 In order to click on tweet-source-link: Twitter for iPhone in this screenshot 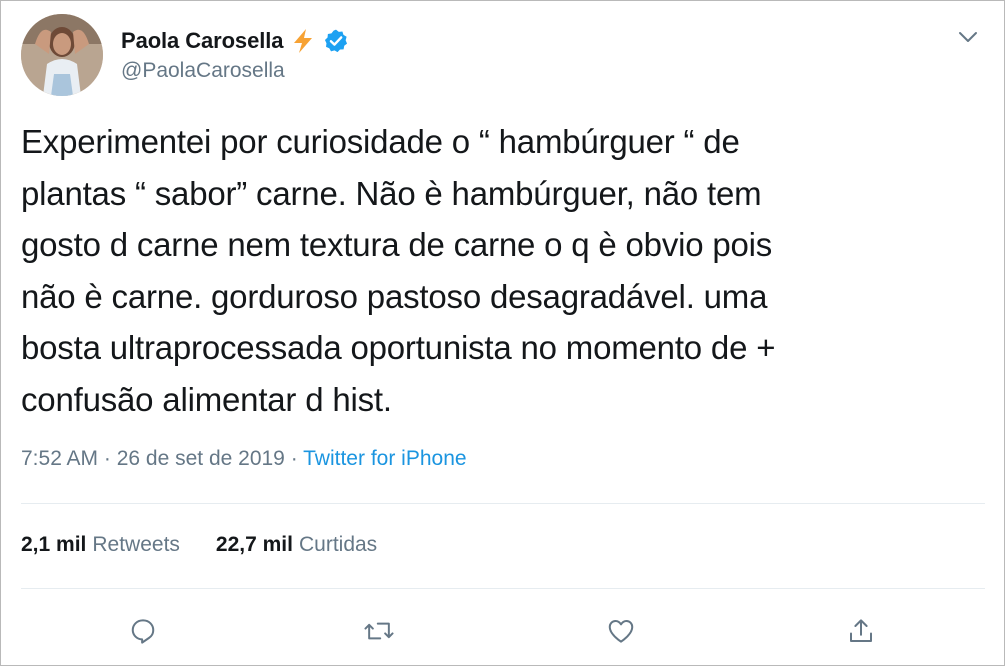, I will do `click(384, 458)`.